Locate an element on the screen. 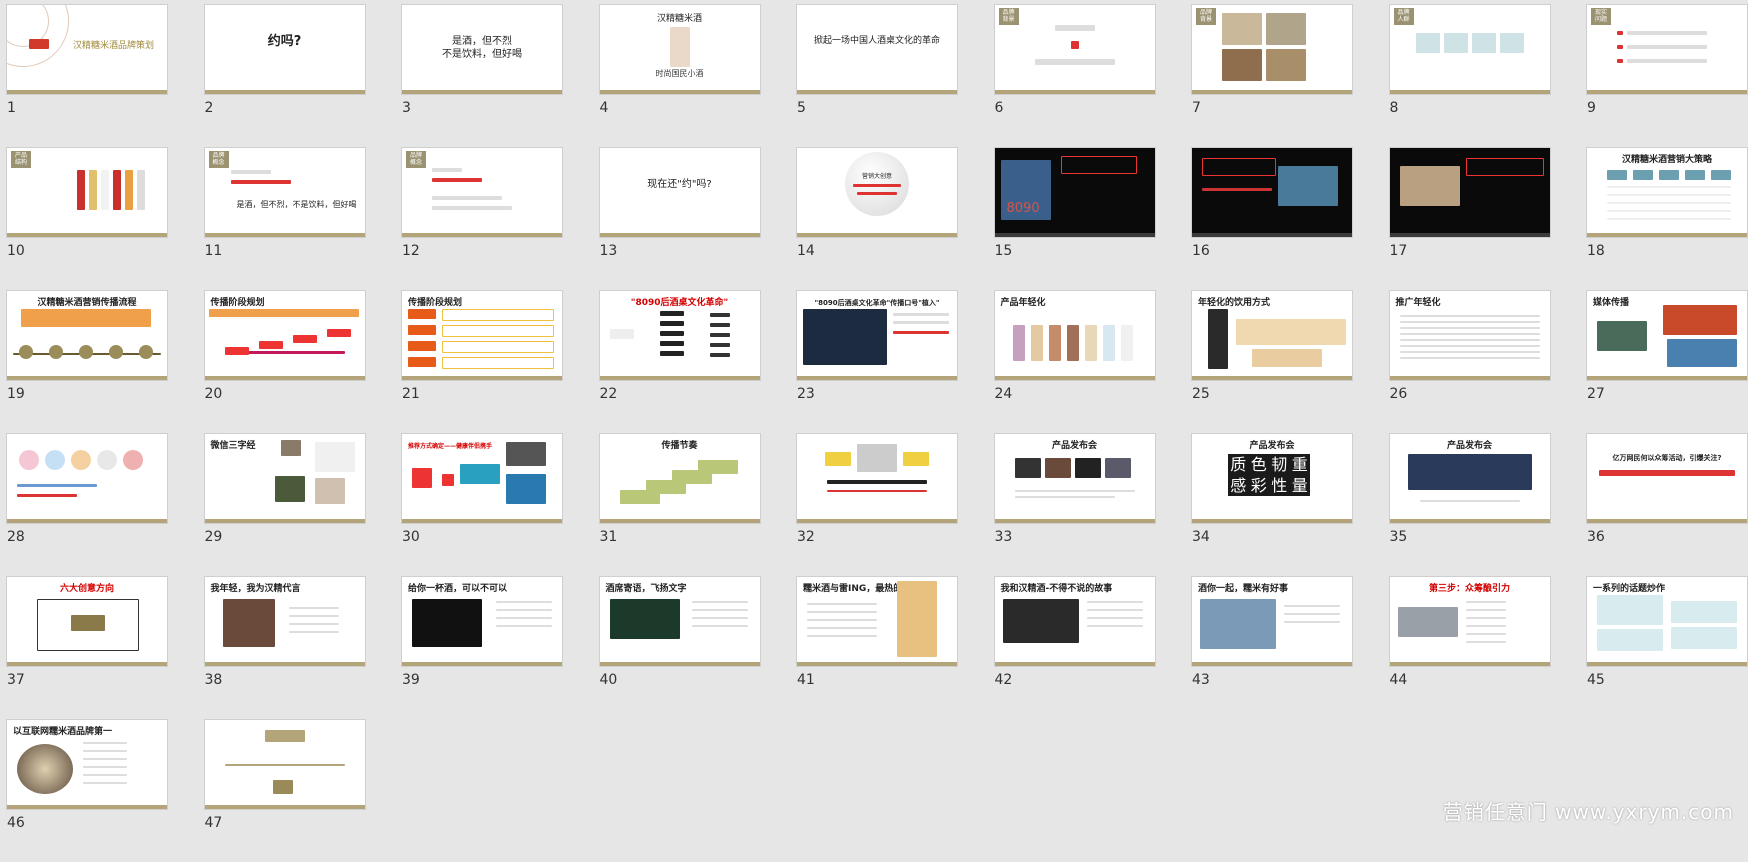  char-label: 韧 is located at coordinates (1279, 464).